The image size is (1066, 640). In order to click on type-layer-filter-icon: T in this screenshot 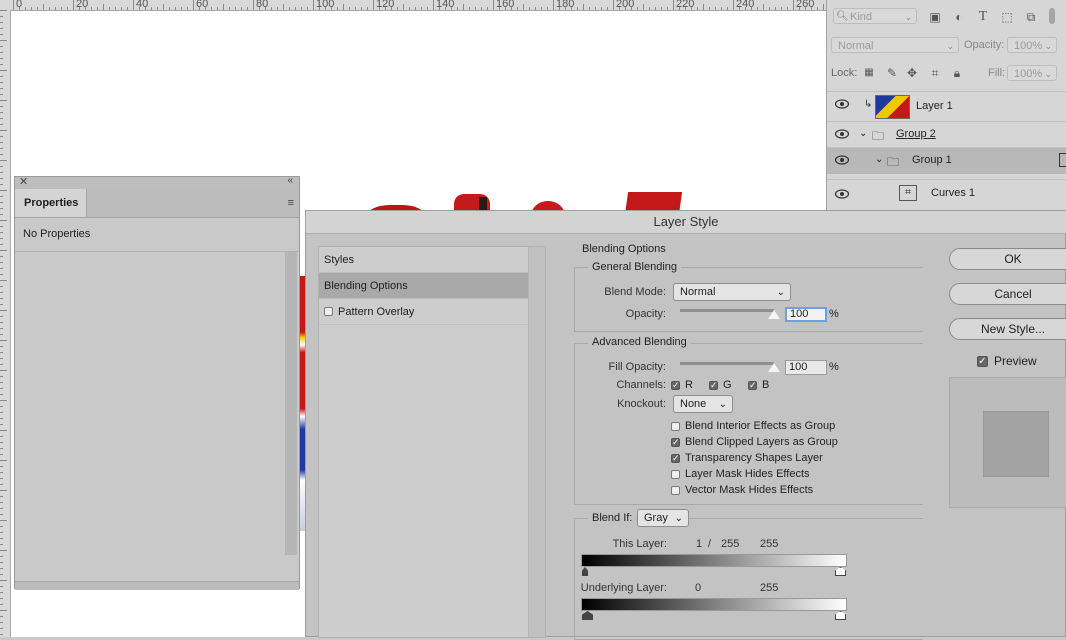, I will do `click(983, 17)`.